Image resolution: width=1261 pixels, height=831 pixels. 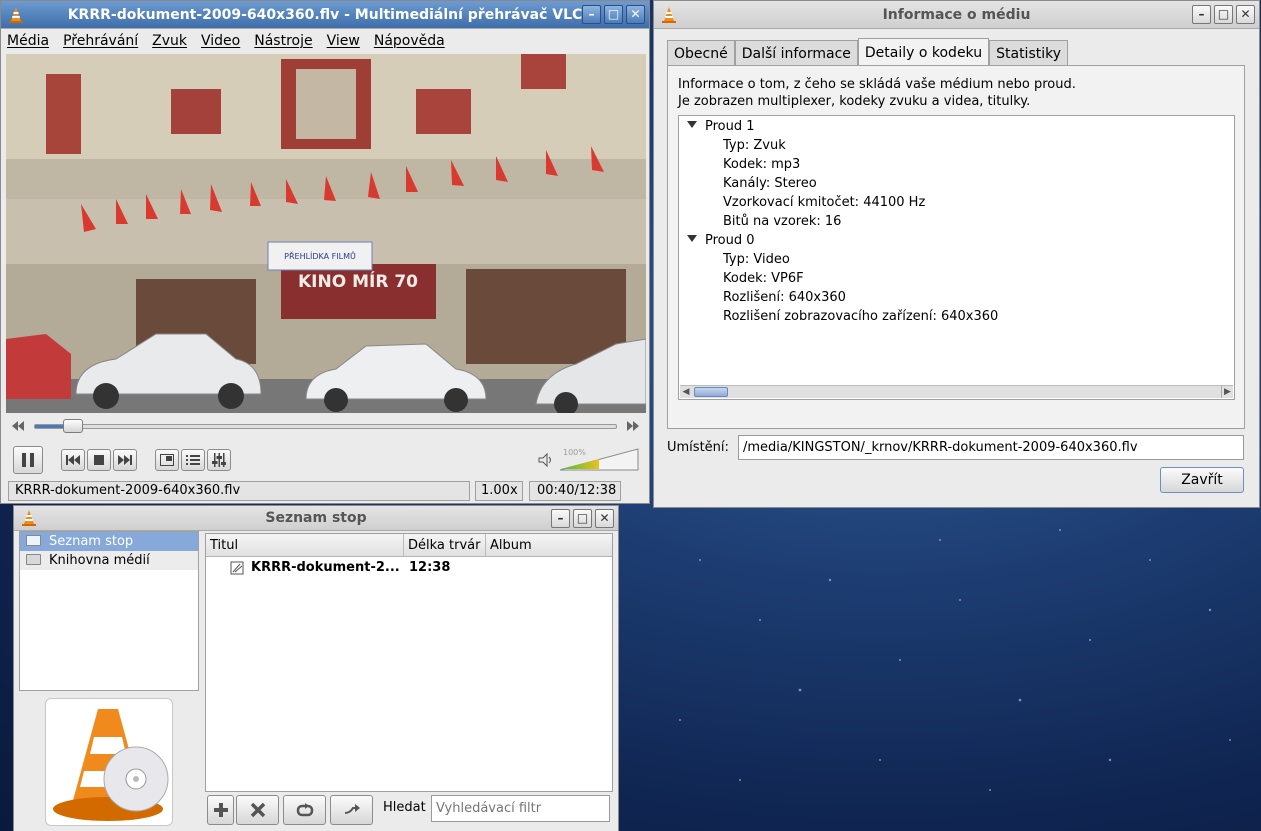 I want to click on column-title: Titul, so click(x=224, y=545).